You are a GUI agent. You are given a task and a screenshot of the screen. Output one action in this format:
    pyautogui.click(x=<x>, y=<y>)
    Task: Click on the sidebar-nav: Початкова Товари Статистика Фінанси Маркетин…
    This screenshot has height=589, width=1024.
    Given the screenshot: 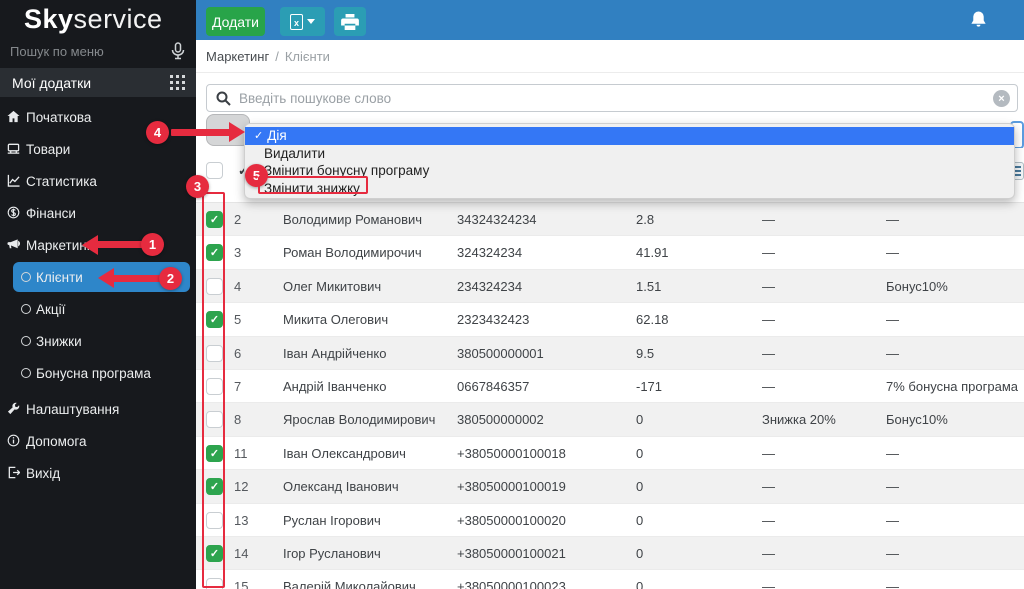 What is the action you would take?
    pyautogui.click(x=98, y=295)
    